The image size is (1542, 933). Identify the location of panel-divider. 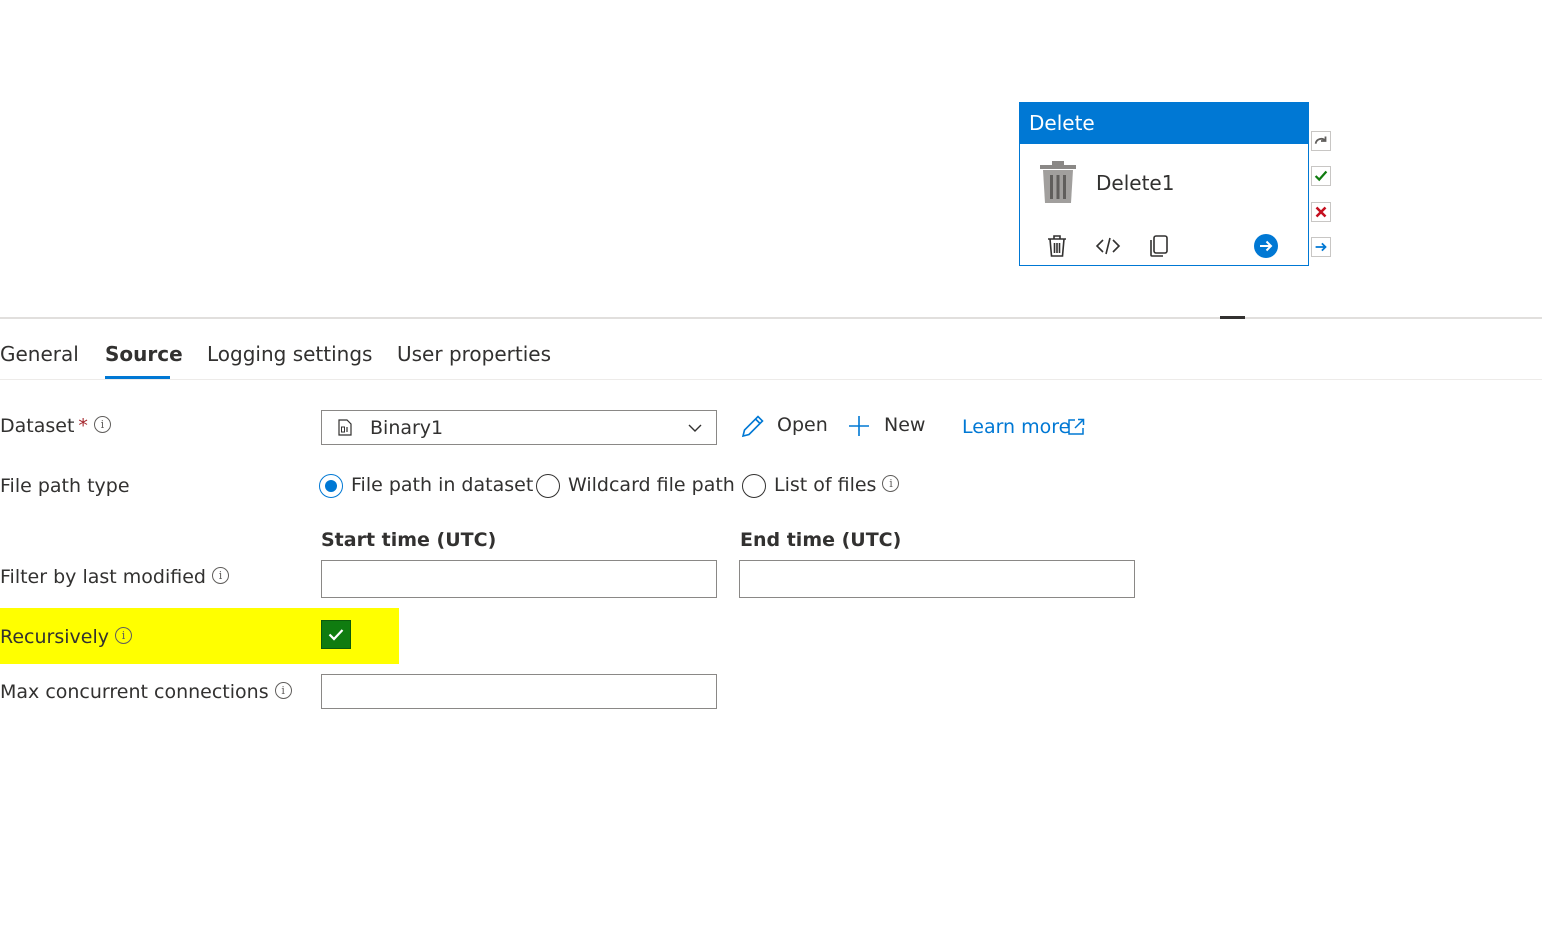
(771, 318).